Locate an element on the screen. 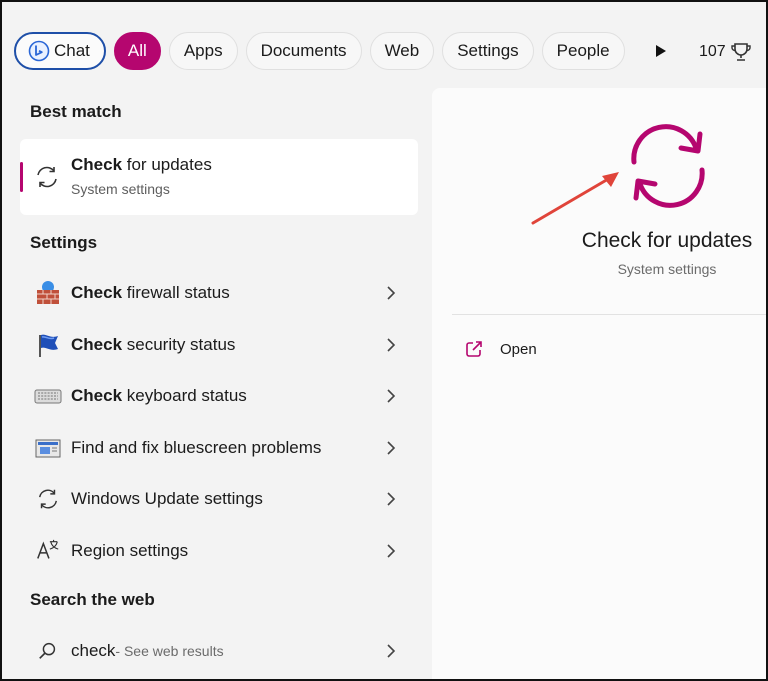 This screenshot has height=681, width=768. settings-item-label-rest: keyboard status is located at coordinates (184, 395).